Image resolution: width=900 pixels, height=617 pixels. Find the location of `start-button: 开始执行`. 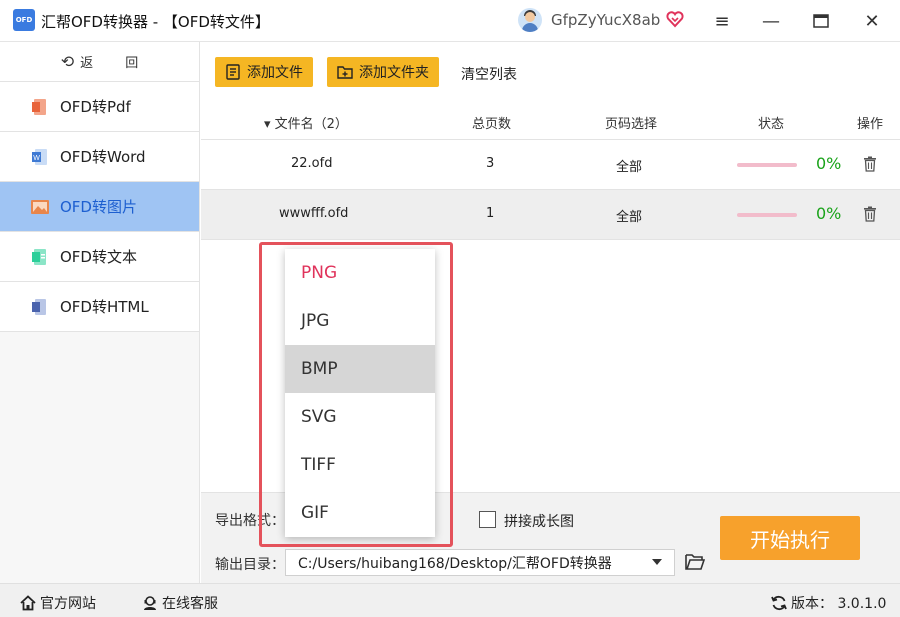

start-button: 开始执行 is located at coordinates (790, 538).